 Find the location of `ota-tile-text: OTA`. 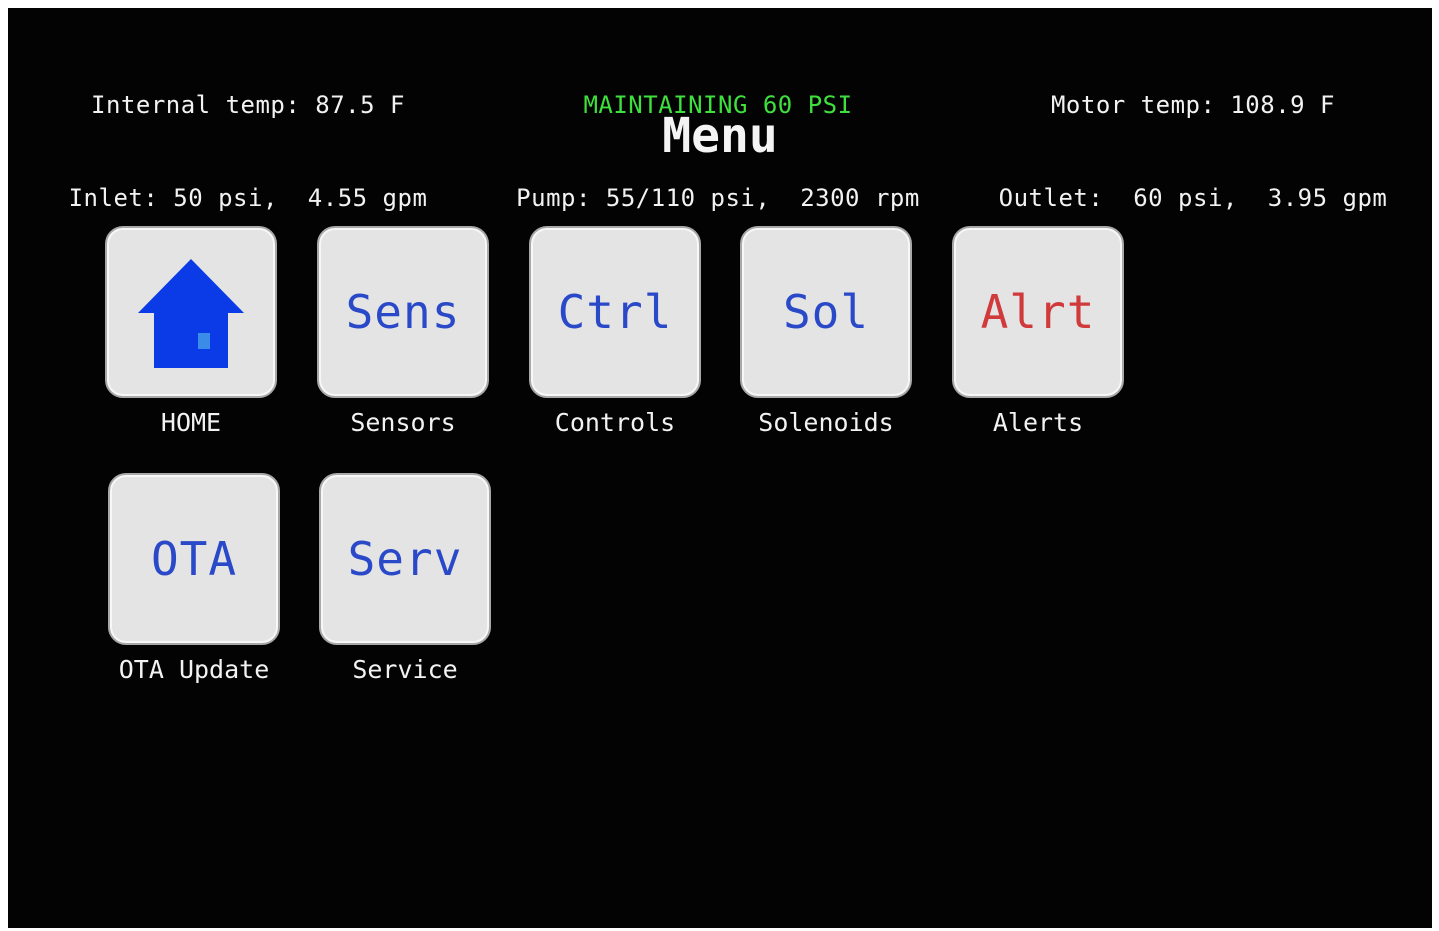

ota-tile-text: OTA is located at coordinates (194, 559).